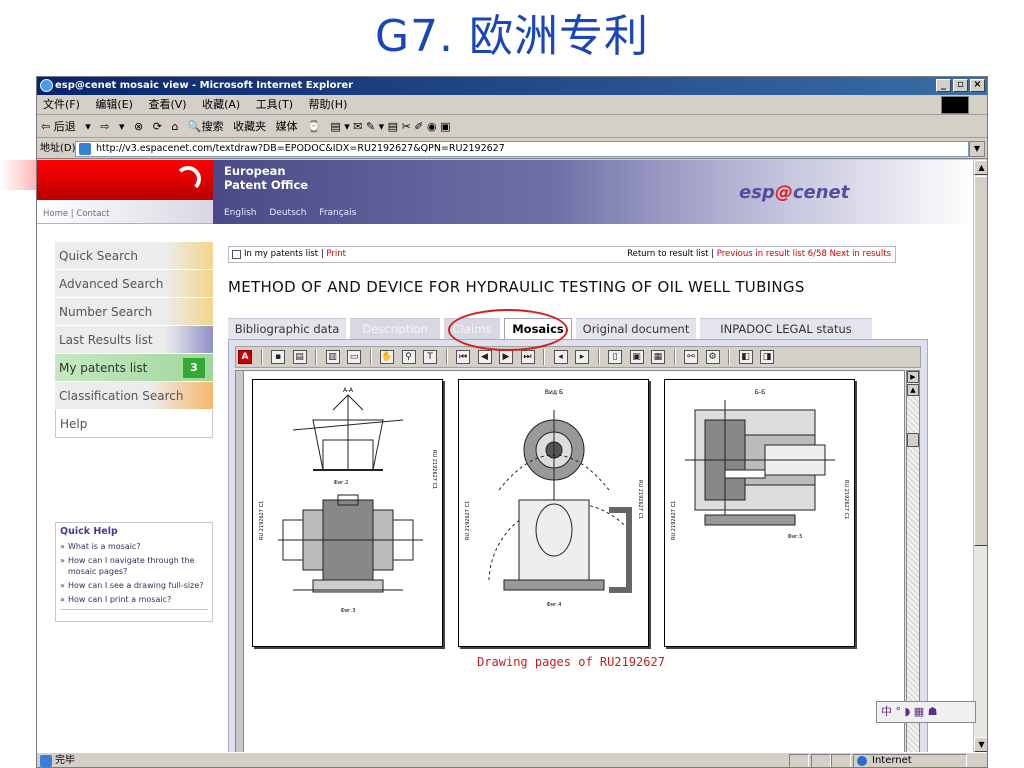 The width and height of the screenshot is (1024, 768). I want to click on viewer-scroll-up-icon: ▲, so click(913, 390).